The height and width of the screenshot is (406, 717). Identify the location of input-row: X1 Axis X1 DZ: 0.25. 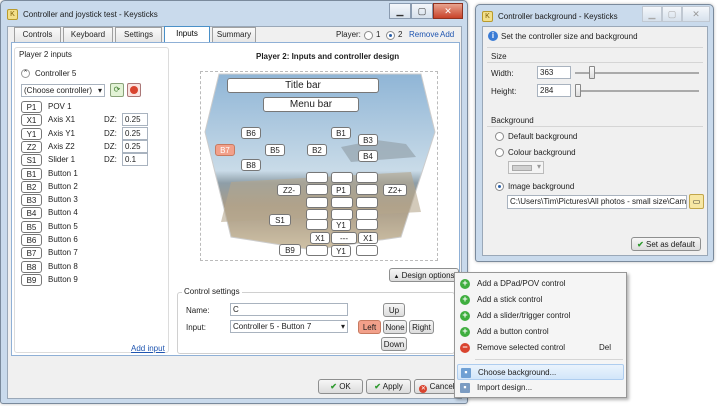
(93, 120).